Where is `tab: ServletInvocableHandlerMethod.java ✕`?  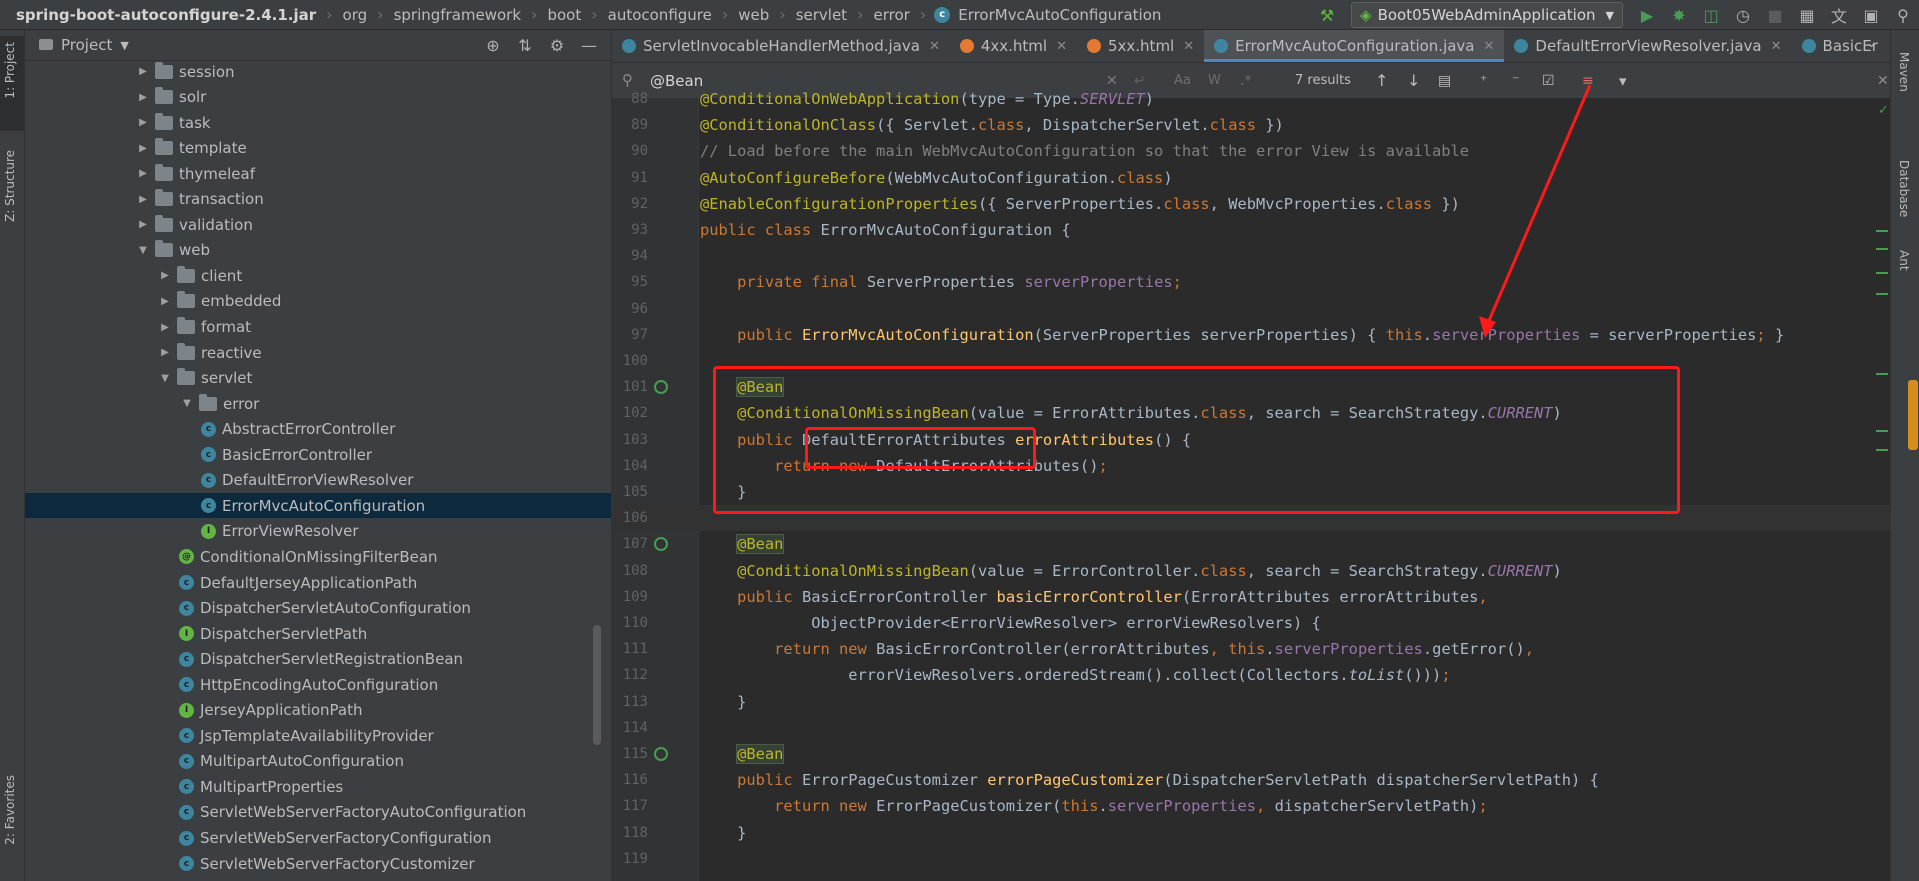 tab: ServletInvocableHandlerMethod.java ✕ is located at coordinates (781, 46).